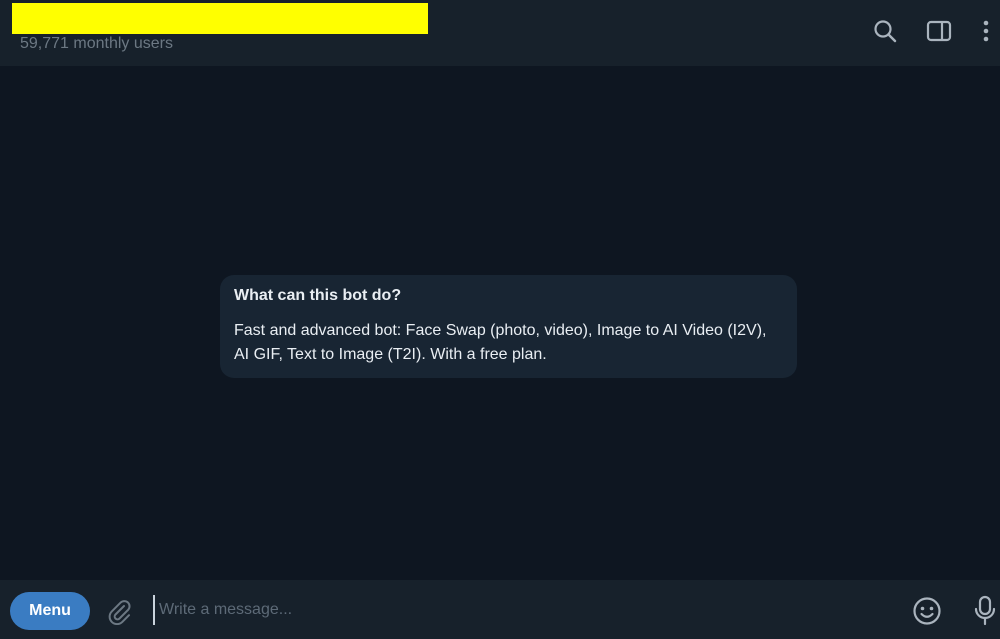 Image resolution: width=1000 pixels, height=639 pixels. What do you see at coordinates (96, 43) in the screenshot?
I see `chat-subtitle: 59,771 monthly users` at bounding box center [96, 43].